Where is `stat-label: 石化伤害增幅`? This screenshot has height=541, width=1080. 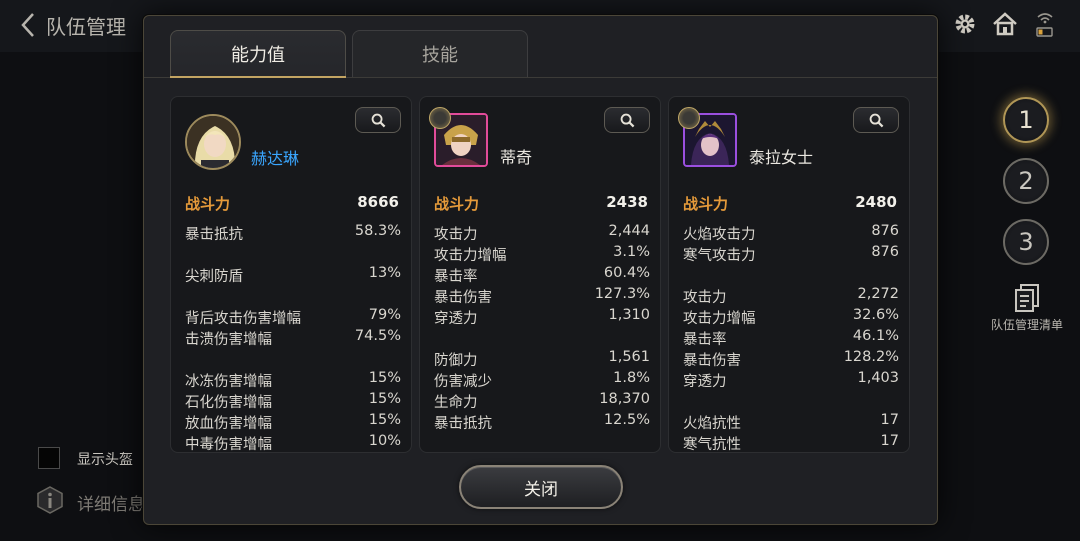 stat-label: 石化伤害增幅 is located at coordinates (228, 403).